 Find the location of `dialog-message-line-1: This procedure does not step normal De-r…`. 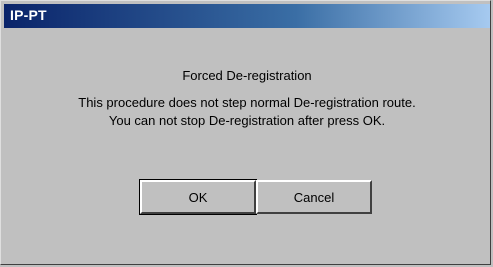

dialog-message-line-1: This procedure does not step normal De-r… is located at coordinates (247, 102).